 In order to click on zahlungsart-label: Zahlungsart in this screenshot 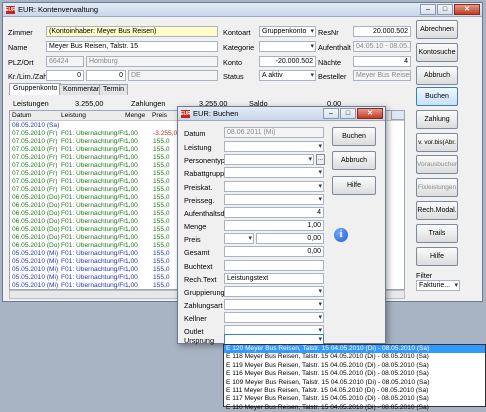, I will do `click(203, 305)`.